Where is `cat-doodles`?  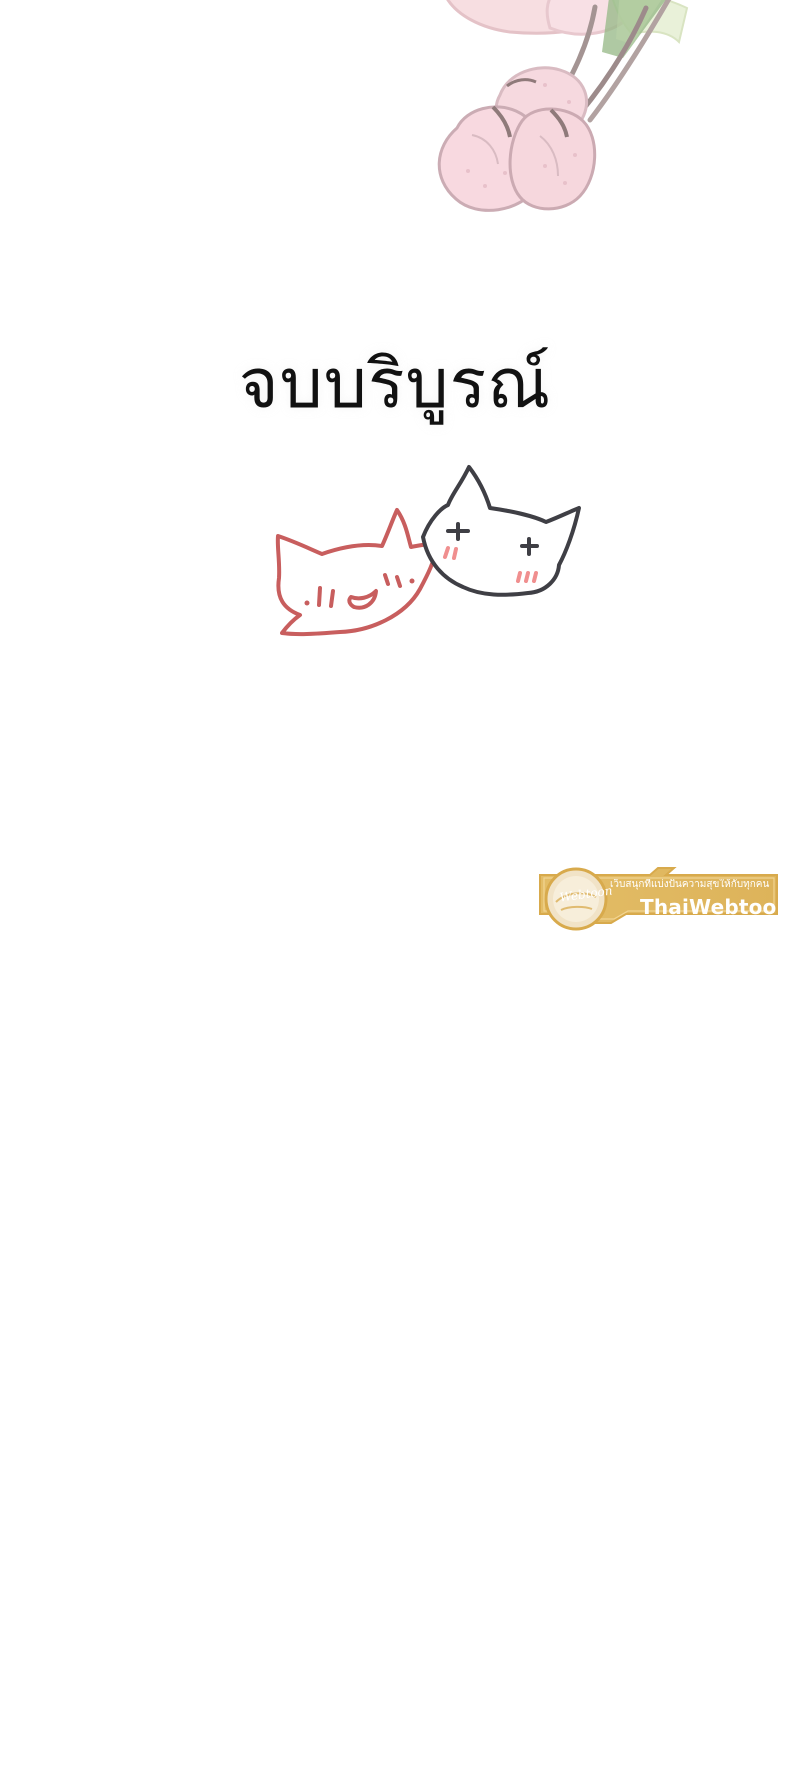 cat-doodles is located at coordinates (428, 551).